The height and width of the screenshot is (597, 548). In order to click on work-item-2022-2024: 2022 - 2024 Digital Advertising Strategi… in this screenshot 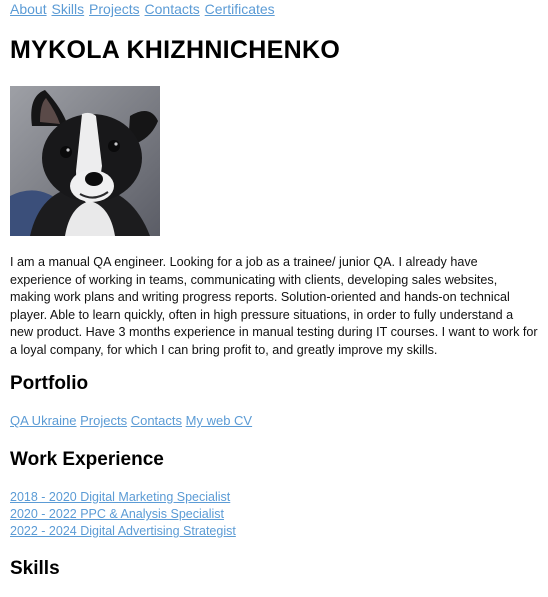, I will do `click(123, 531)`.